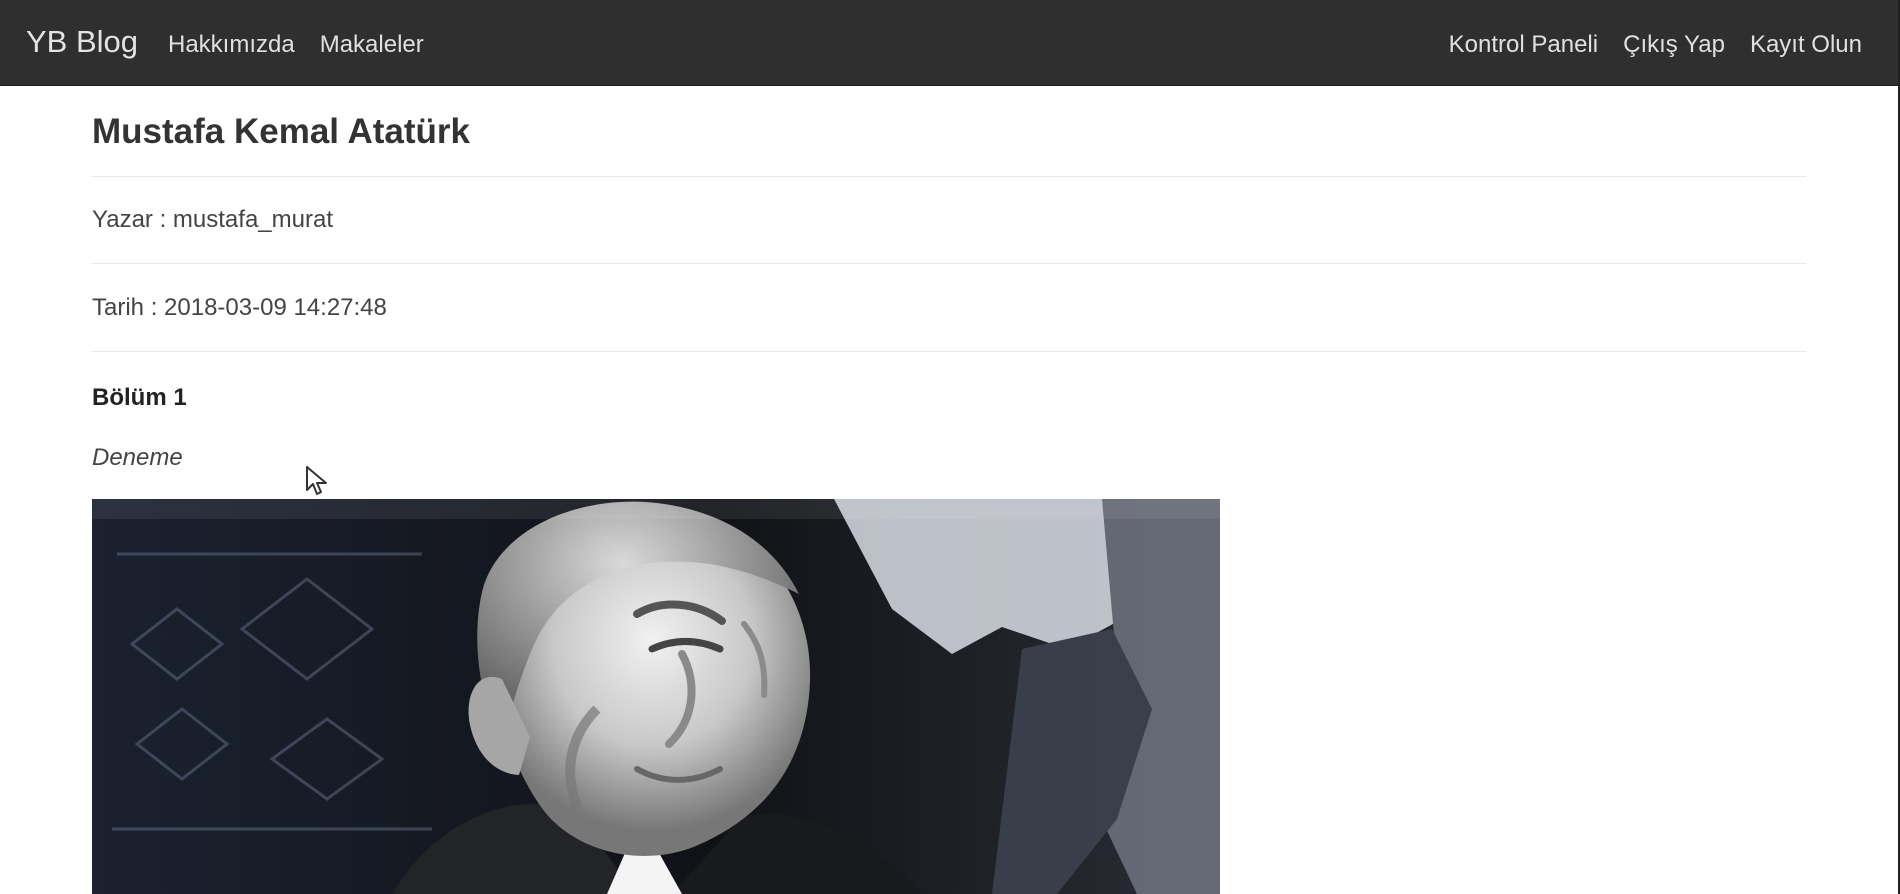 Image resolution: width=1900 pixels, height=894 pixels. What do you see at coordinates (139, 397) in the screenshot?
I see `section-heading: Bölüm 1` at bounding box center [139, 397].